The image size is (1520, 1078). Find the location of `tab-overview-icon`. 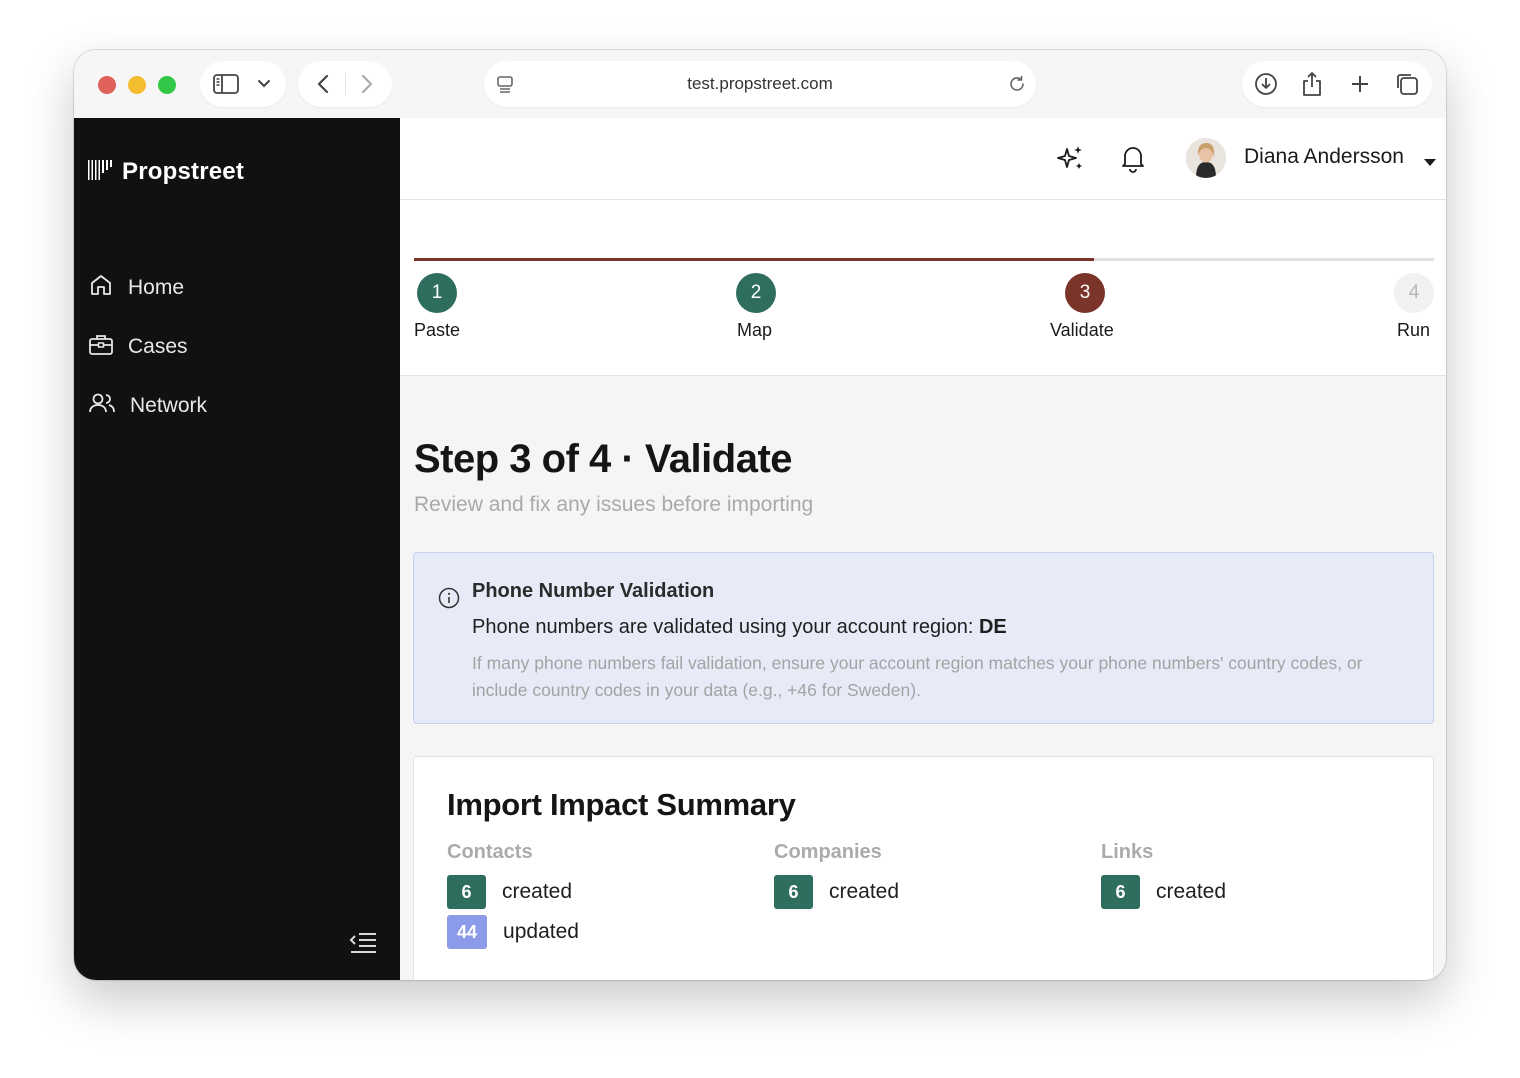

tab-overview-icon is located at coordinates (1407, 84).